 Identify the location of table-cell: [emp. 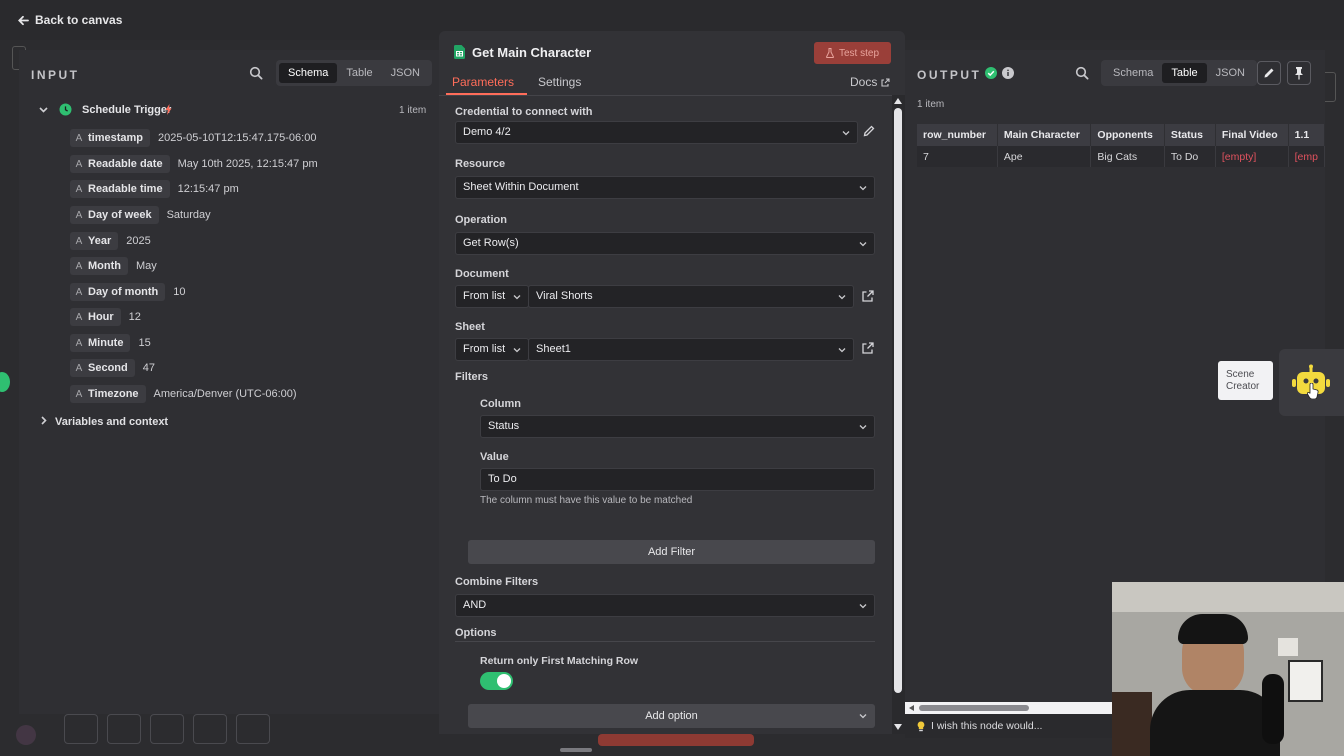
(1307, 156).